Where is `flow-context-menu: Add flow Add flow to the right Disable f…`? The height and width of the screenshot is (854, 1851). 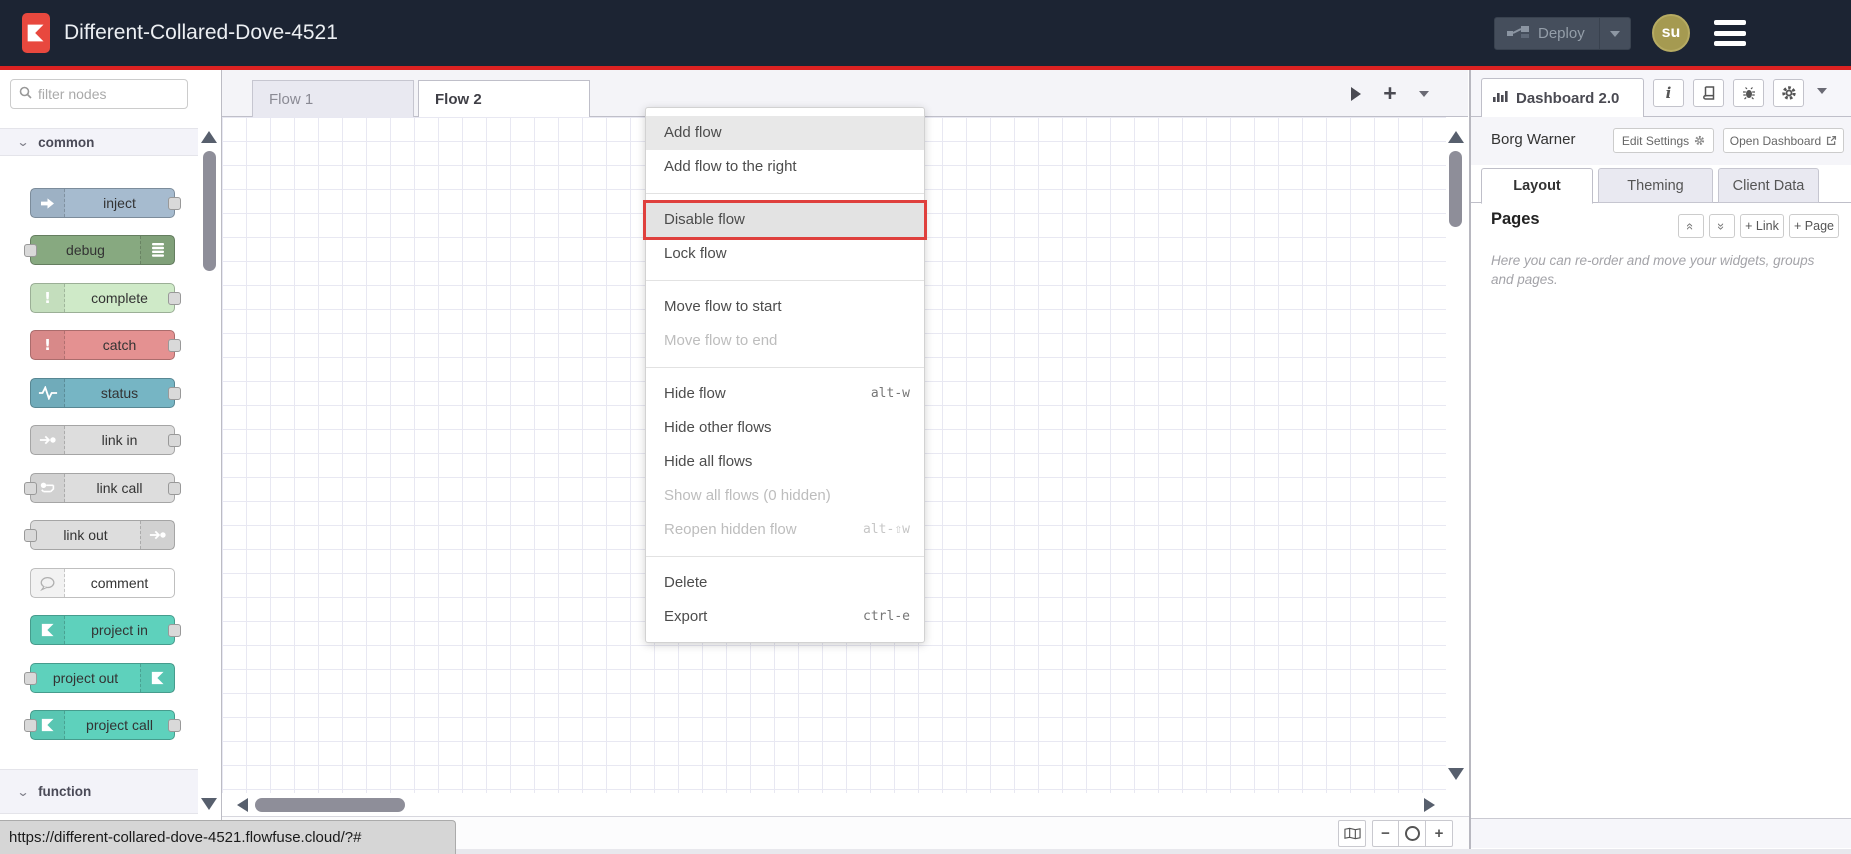
flow-context-menu: Add flow Add flow to the right Disable f… is located at coordinates (785, 375).